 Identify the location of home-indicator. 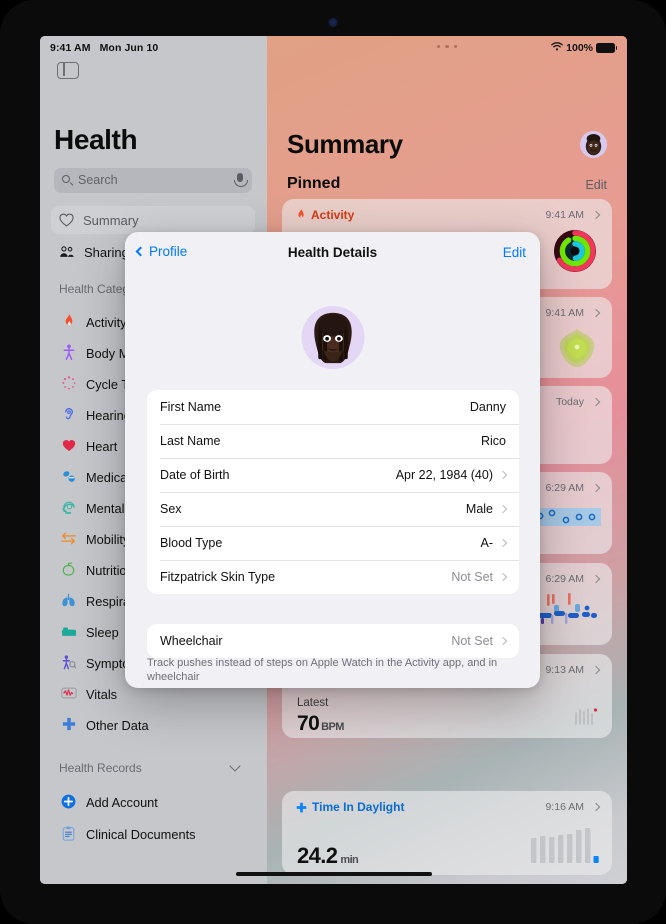
(333, 873).